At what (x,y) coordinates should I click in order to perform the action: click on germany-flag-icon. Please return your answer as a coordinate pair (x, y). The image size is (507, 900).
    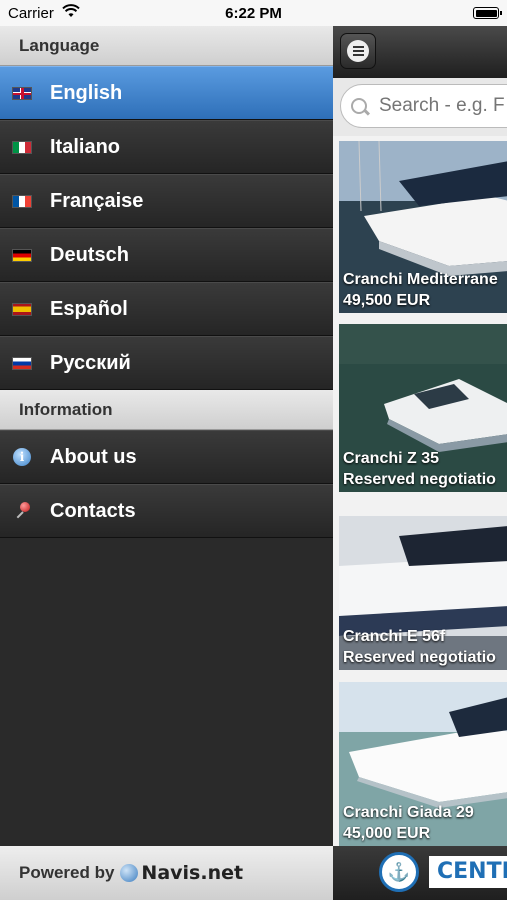
    Looking at the image, I should click on (22, 255).